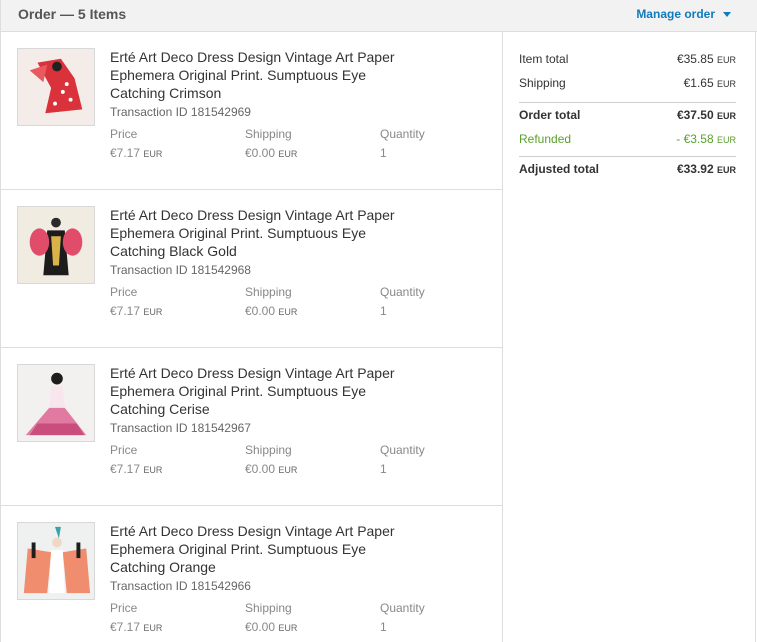  What do you see at coordinates (627, 88) in the screenshot?
I see `shipping-total-row: Shipping €1.65 EUR` at bounding box center [627, 88].